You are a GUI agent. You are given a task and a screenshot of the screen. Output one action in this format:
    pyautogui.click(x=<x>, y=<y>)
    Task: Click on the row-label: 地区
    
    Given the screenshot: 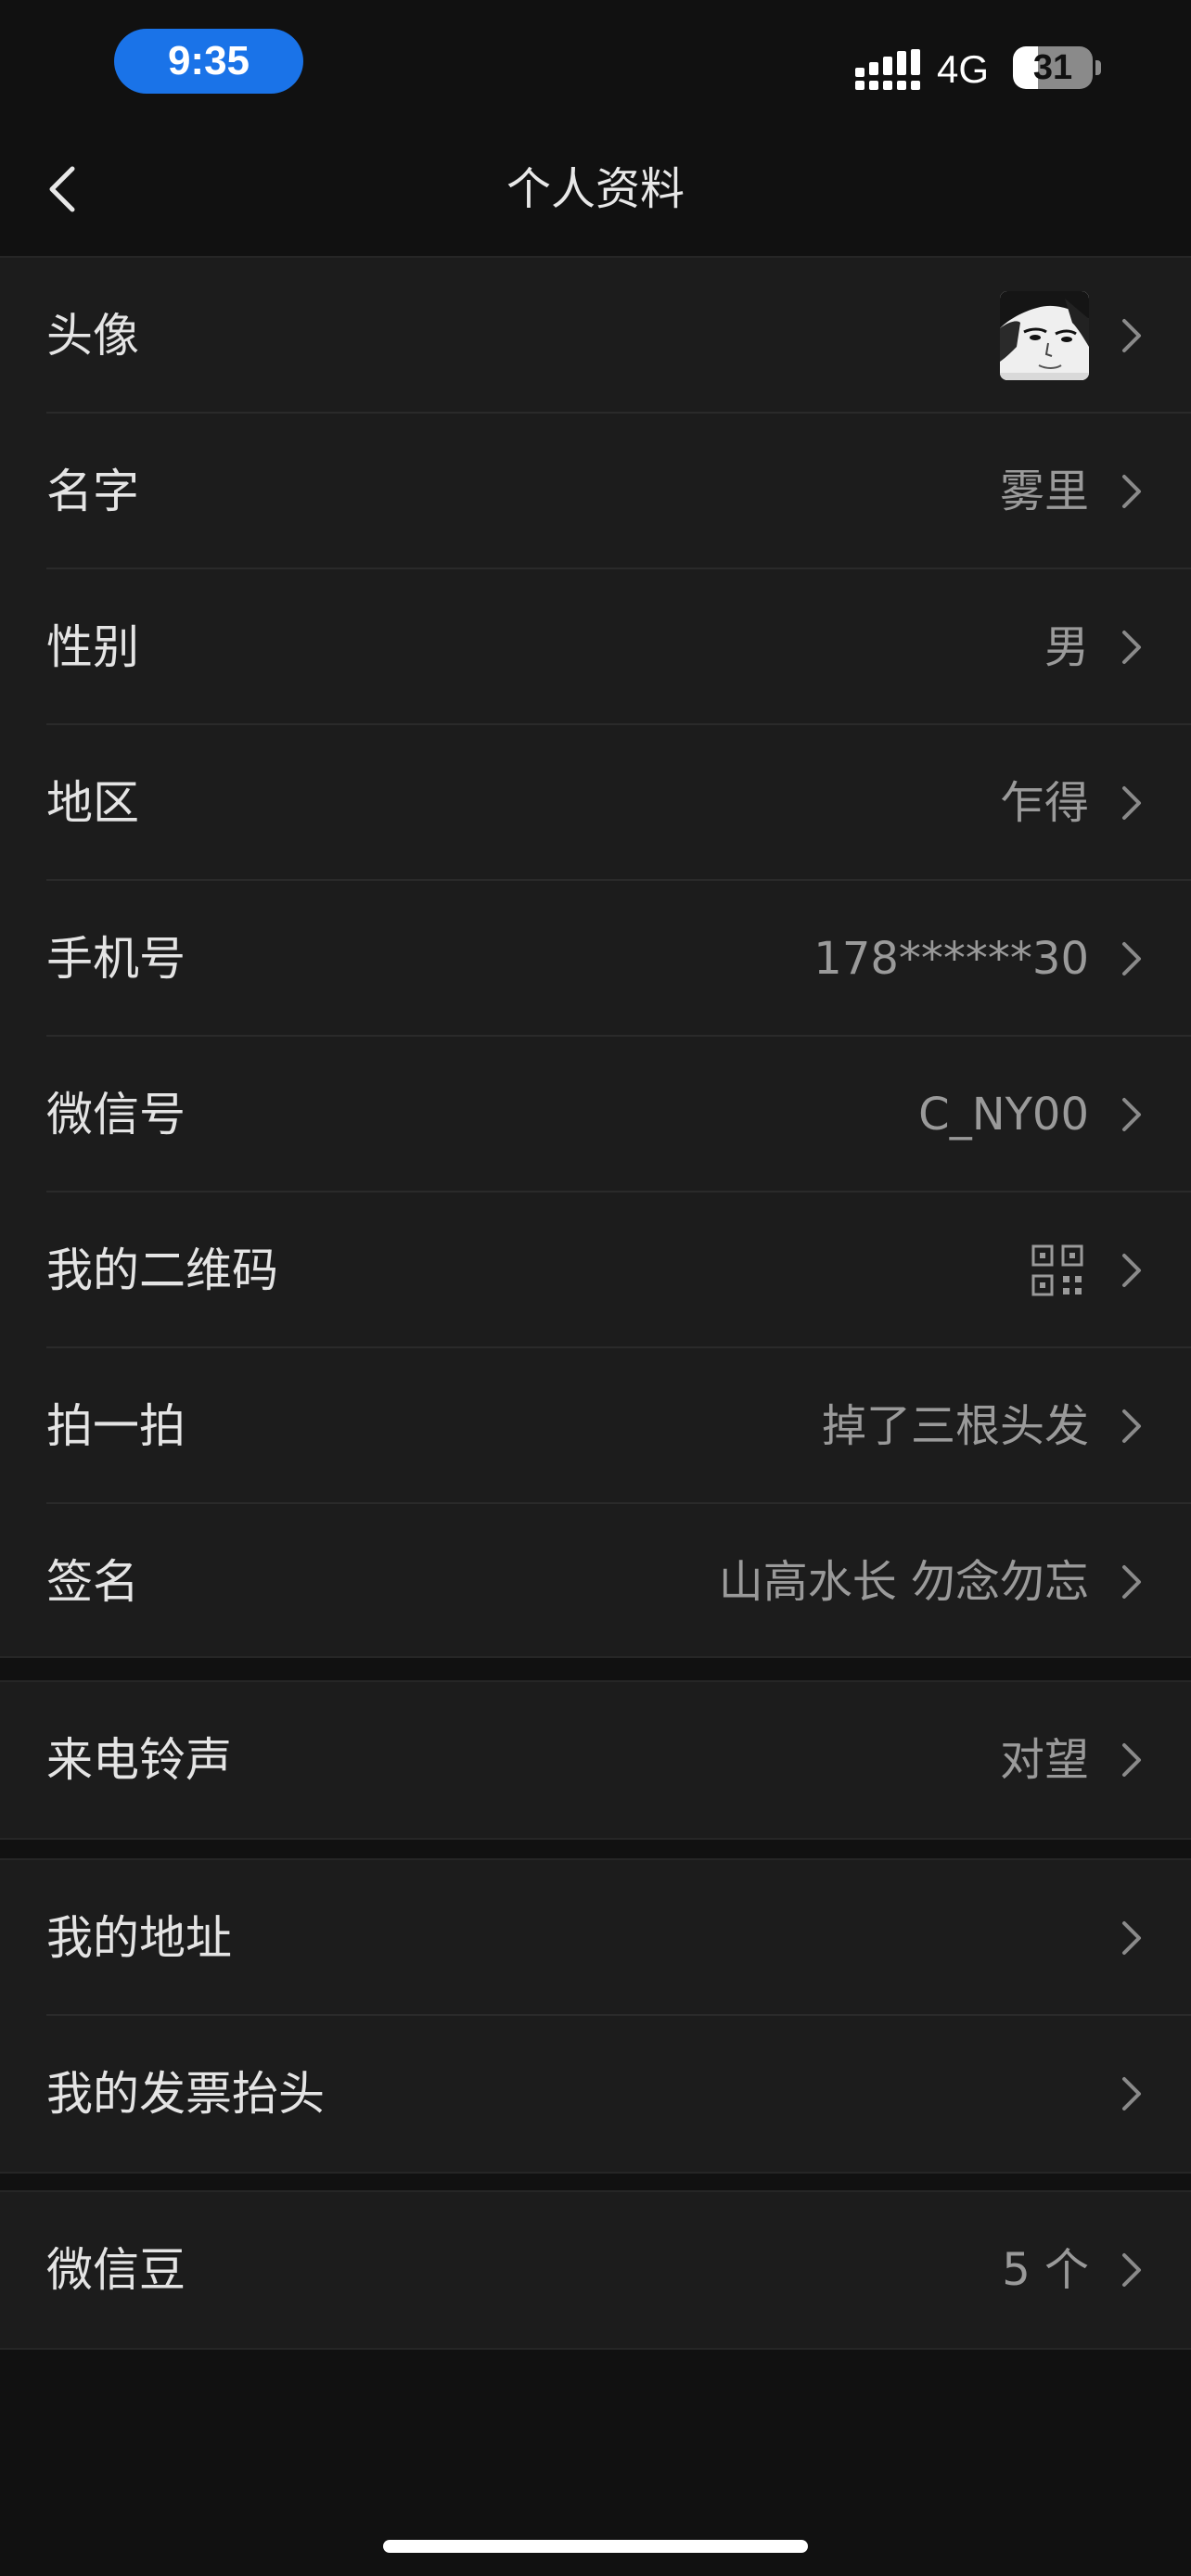 What is the action you would take?
    pyautogui.click(x=92, y=803)
    